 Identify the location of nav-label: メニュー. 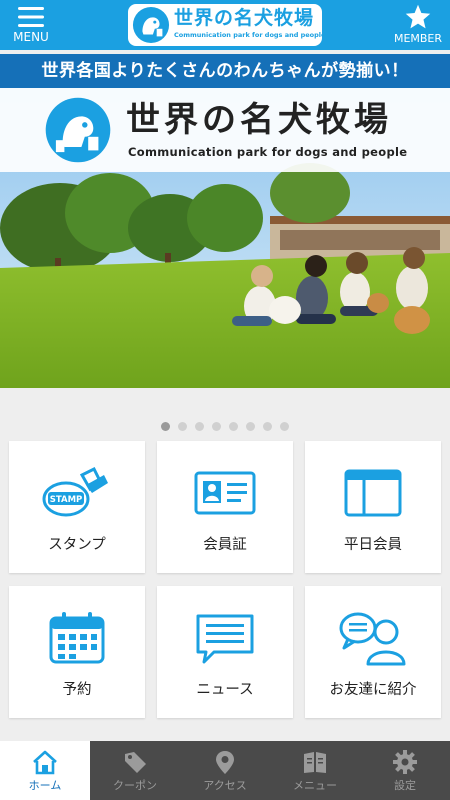
(315, 785).